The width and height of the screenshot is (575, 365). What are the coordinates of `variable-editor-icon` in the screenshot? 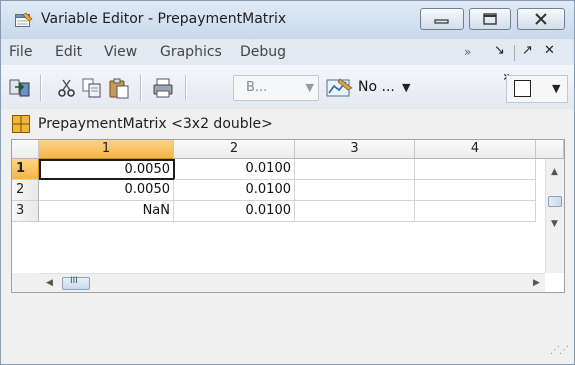 It's located at (24, 19).